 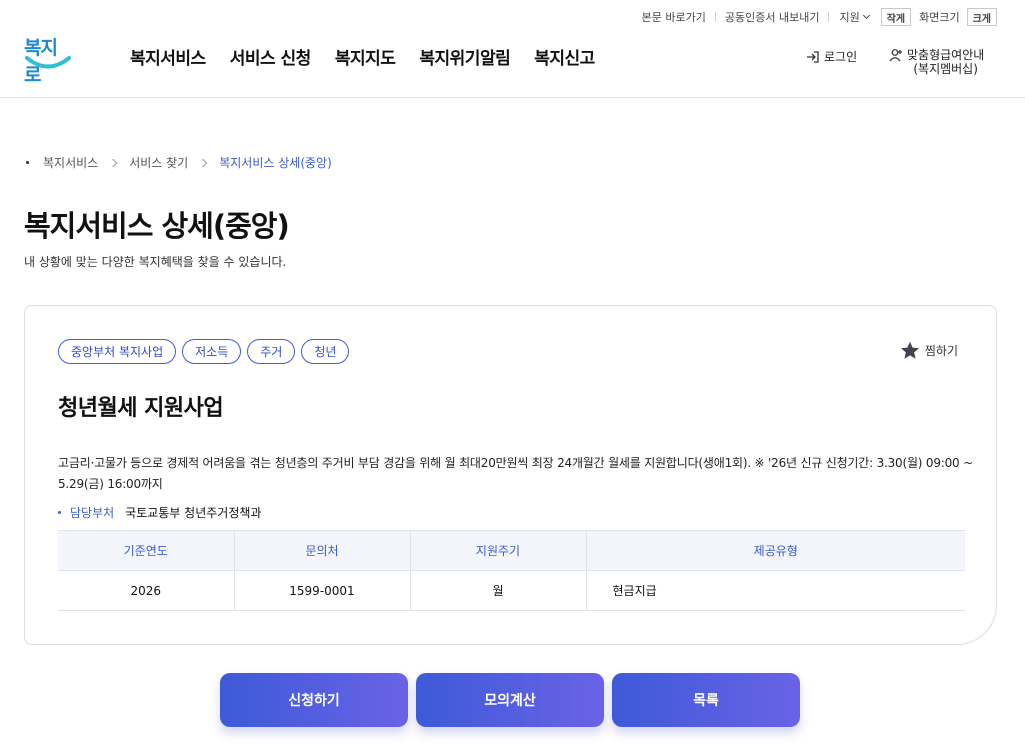 What do you see at coordinates (70, 162) in the screenshot?
I see `breadcrumb-item: 복지서비스` at bounding box center [70, 162].